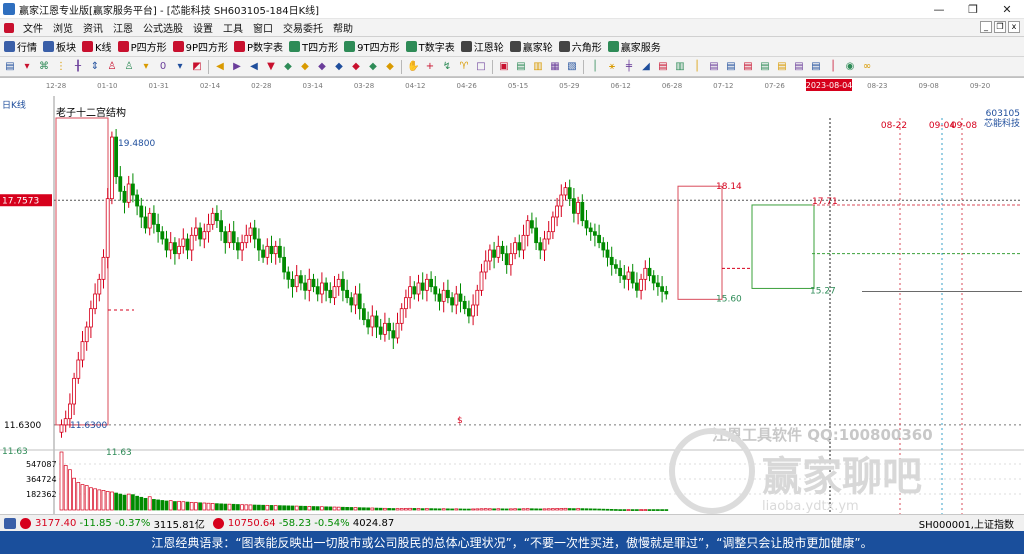  Describe the element at coordinates (313, 46) in the screenshot. I see `toolbar-item-6: T四方形` at that location.